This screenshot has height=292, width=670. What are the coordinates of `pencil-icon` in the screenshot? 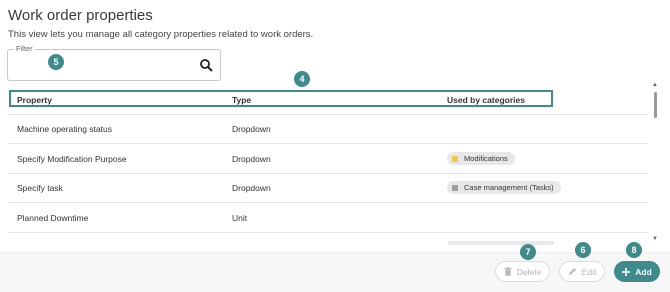 It's located at (572, 271).